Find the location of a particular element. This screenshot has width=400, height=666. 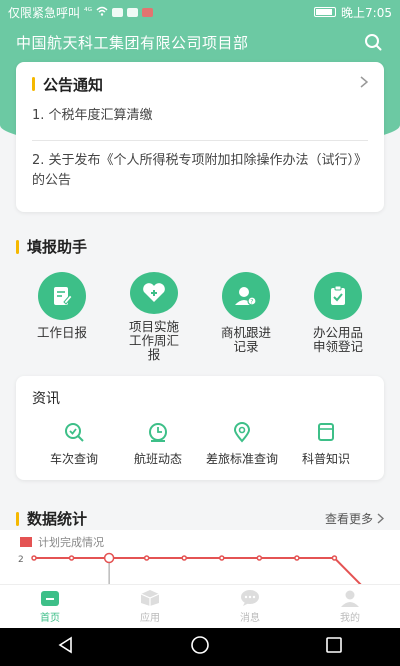

clock-icon is located at coordinates (158, 432).